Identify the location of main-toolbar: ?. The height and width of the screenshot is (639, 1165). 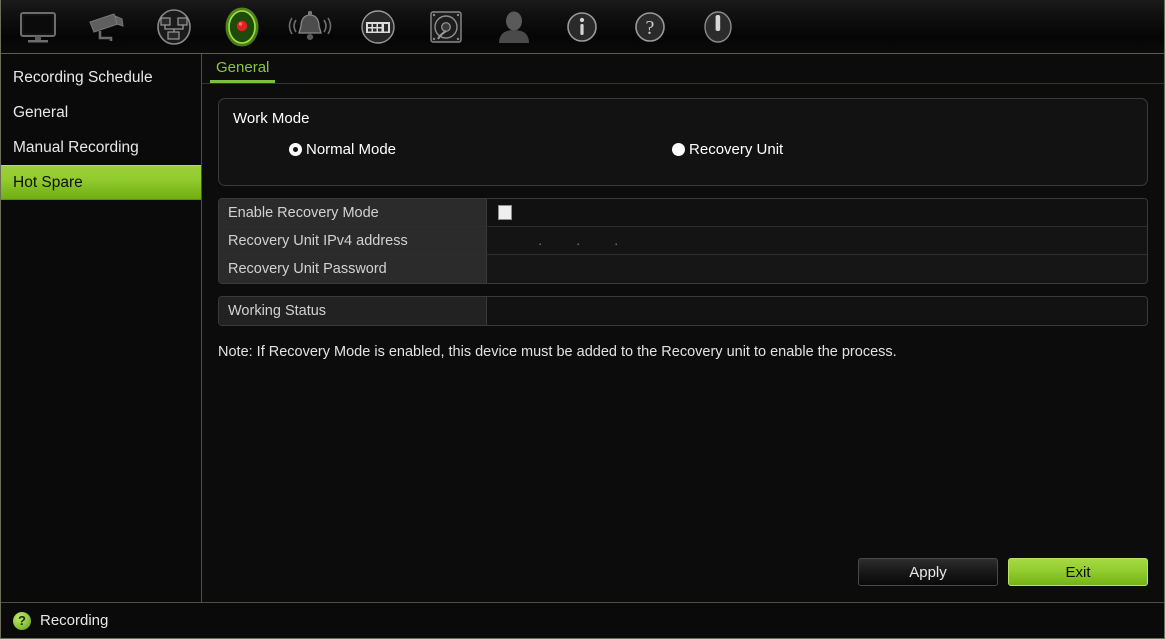
(582, 27).